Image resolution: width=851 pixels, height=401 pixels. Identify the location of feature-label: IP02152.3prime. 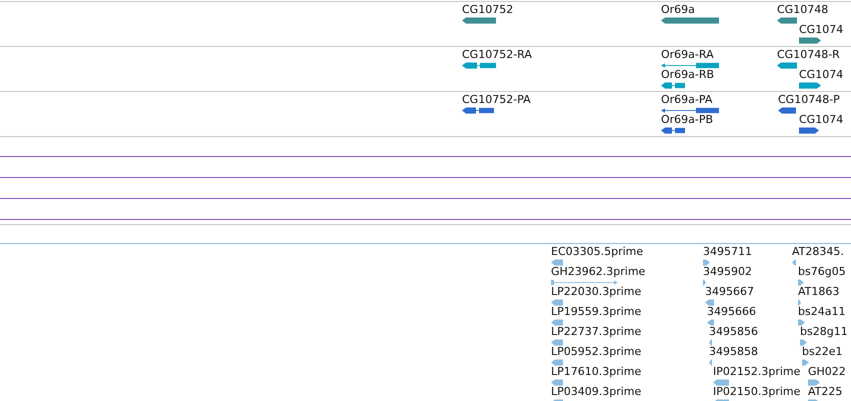
(756, 372).